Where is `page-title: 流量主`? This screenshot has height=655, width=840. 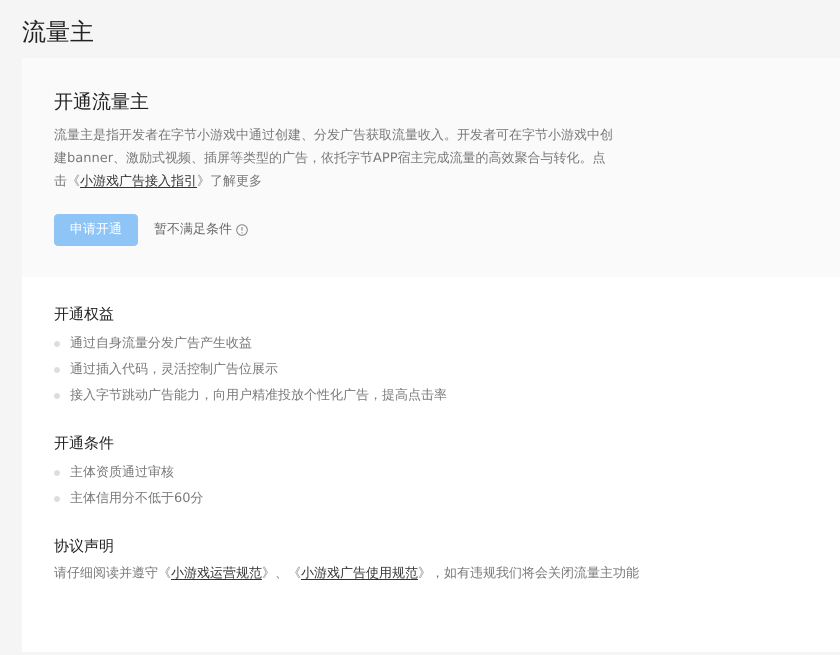 page-title: 流量主 is located at coordinates (58, 32).